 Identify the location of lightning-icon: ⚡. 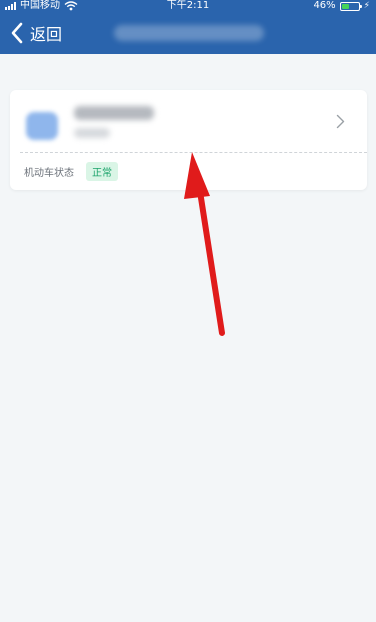
(366, 6).